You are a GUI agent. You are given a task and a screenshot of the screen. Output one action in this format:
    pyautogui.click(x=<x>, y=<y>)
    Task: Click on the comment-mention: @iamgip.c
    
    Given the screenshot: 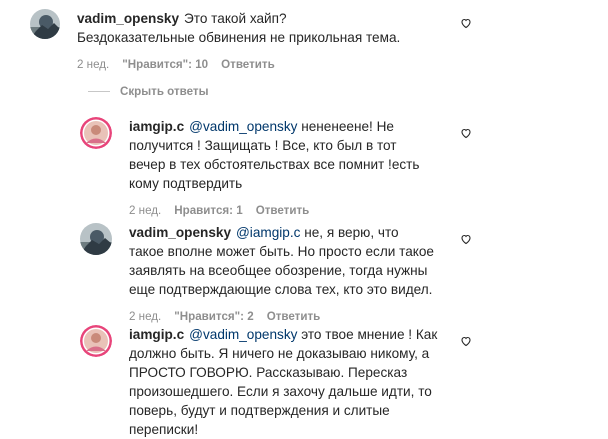 What is the action you would take?
    pyautogui.click(x=268, y=232)
    